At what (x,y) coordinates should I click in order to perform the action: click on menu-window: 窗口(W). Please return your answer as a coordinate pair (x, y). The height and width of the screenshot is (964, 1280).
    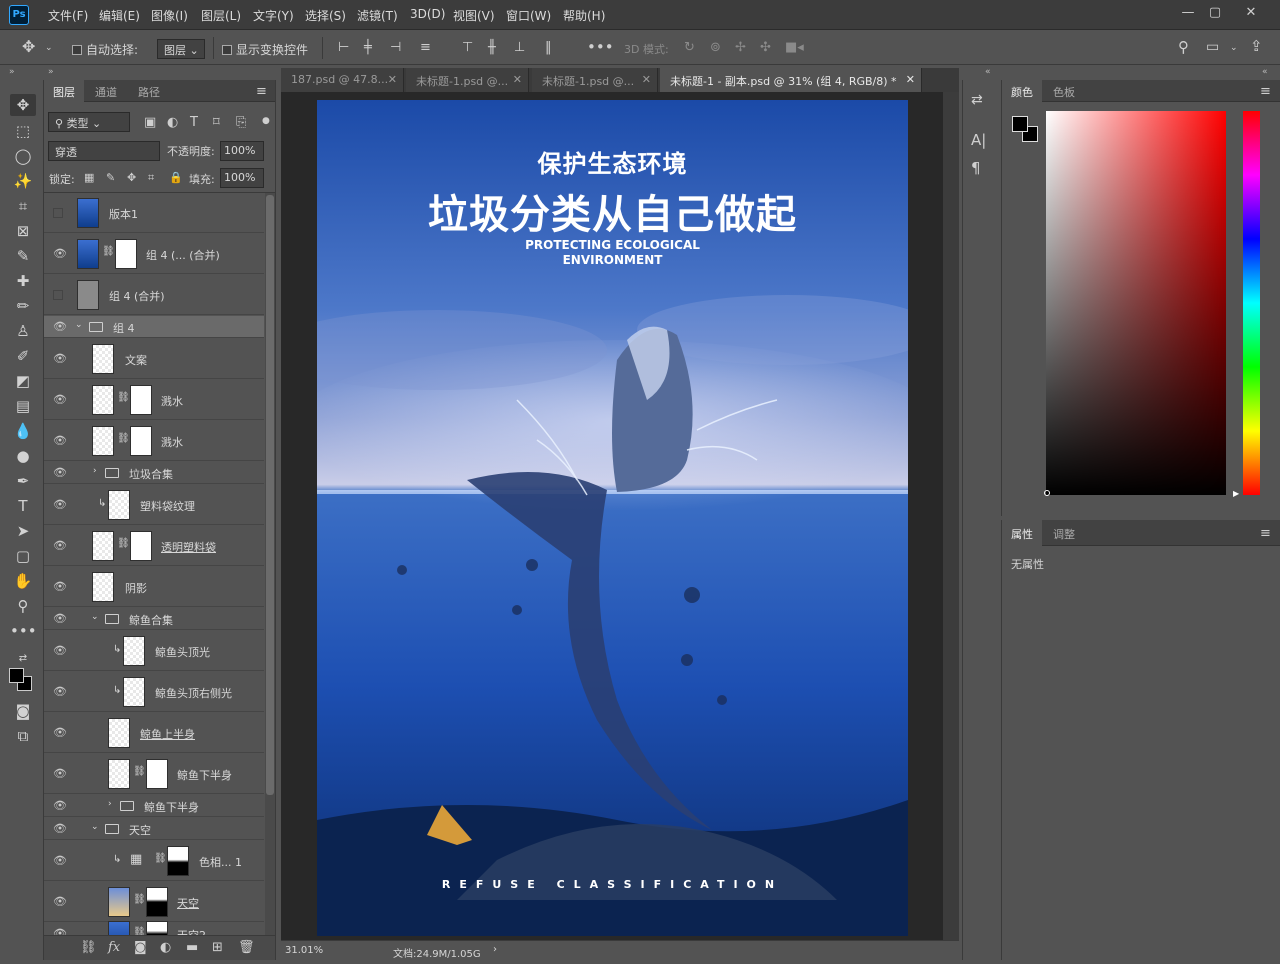
    Looking at the image, I should click on (528, 15).